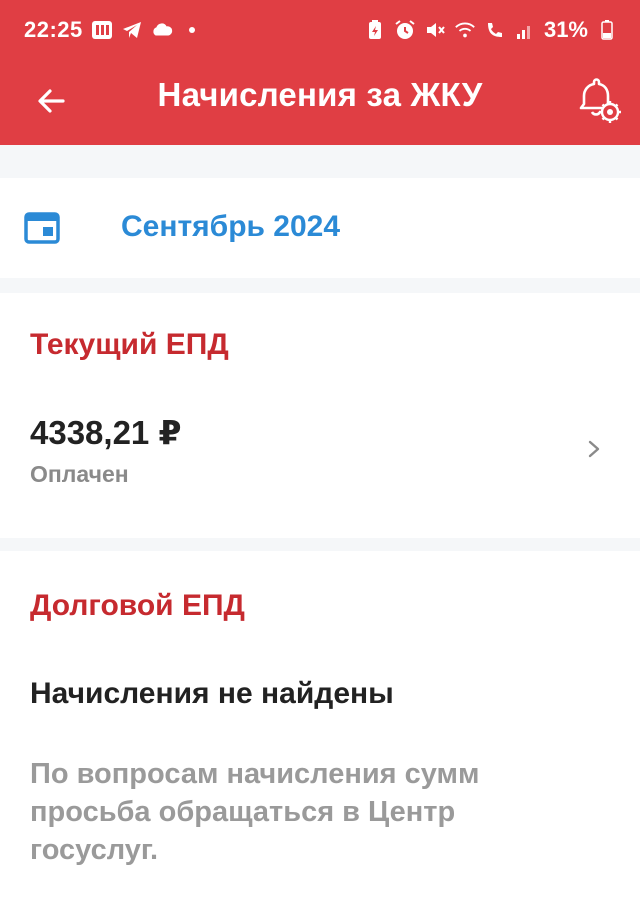 The height and width of the screenshot is (898, 640). What do you see at coordinates (375, 30) in the screenshot?
I see `battery-saver-icon` at bounding box center [375, 30].